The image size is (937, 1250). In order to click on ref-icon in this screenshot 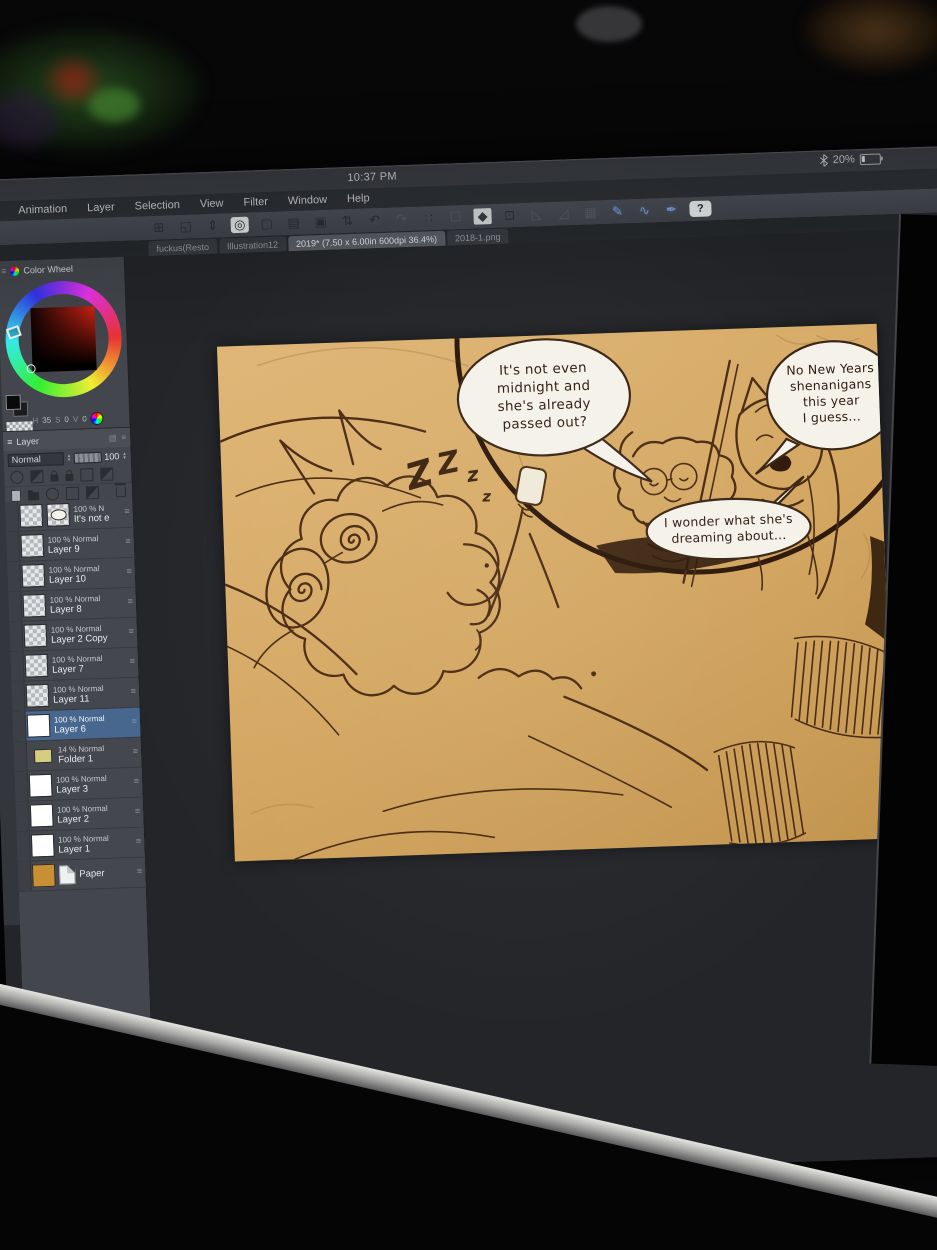, I will do `click(87, 475)`.